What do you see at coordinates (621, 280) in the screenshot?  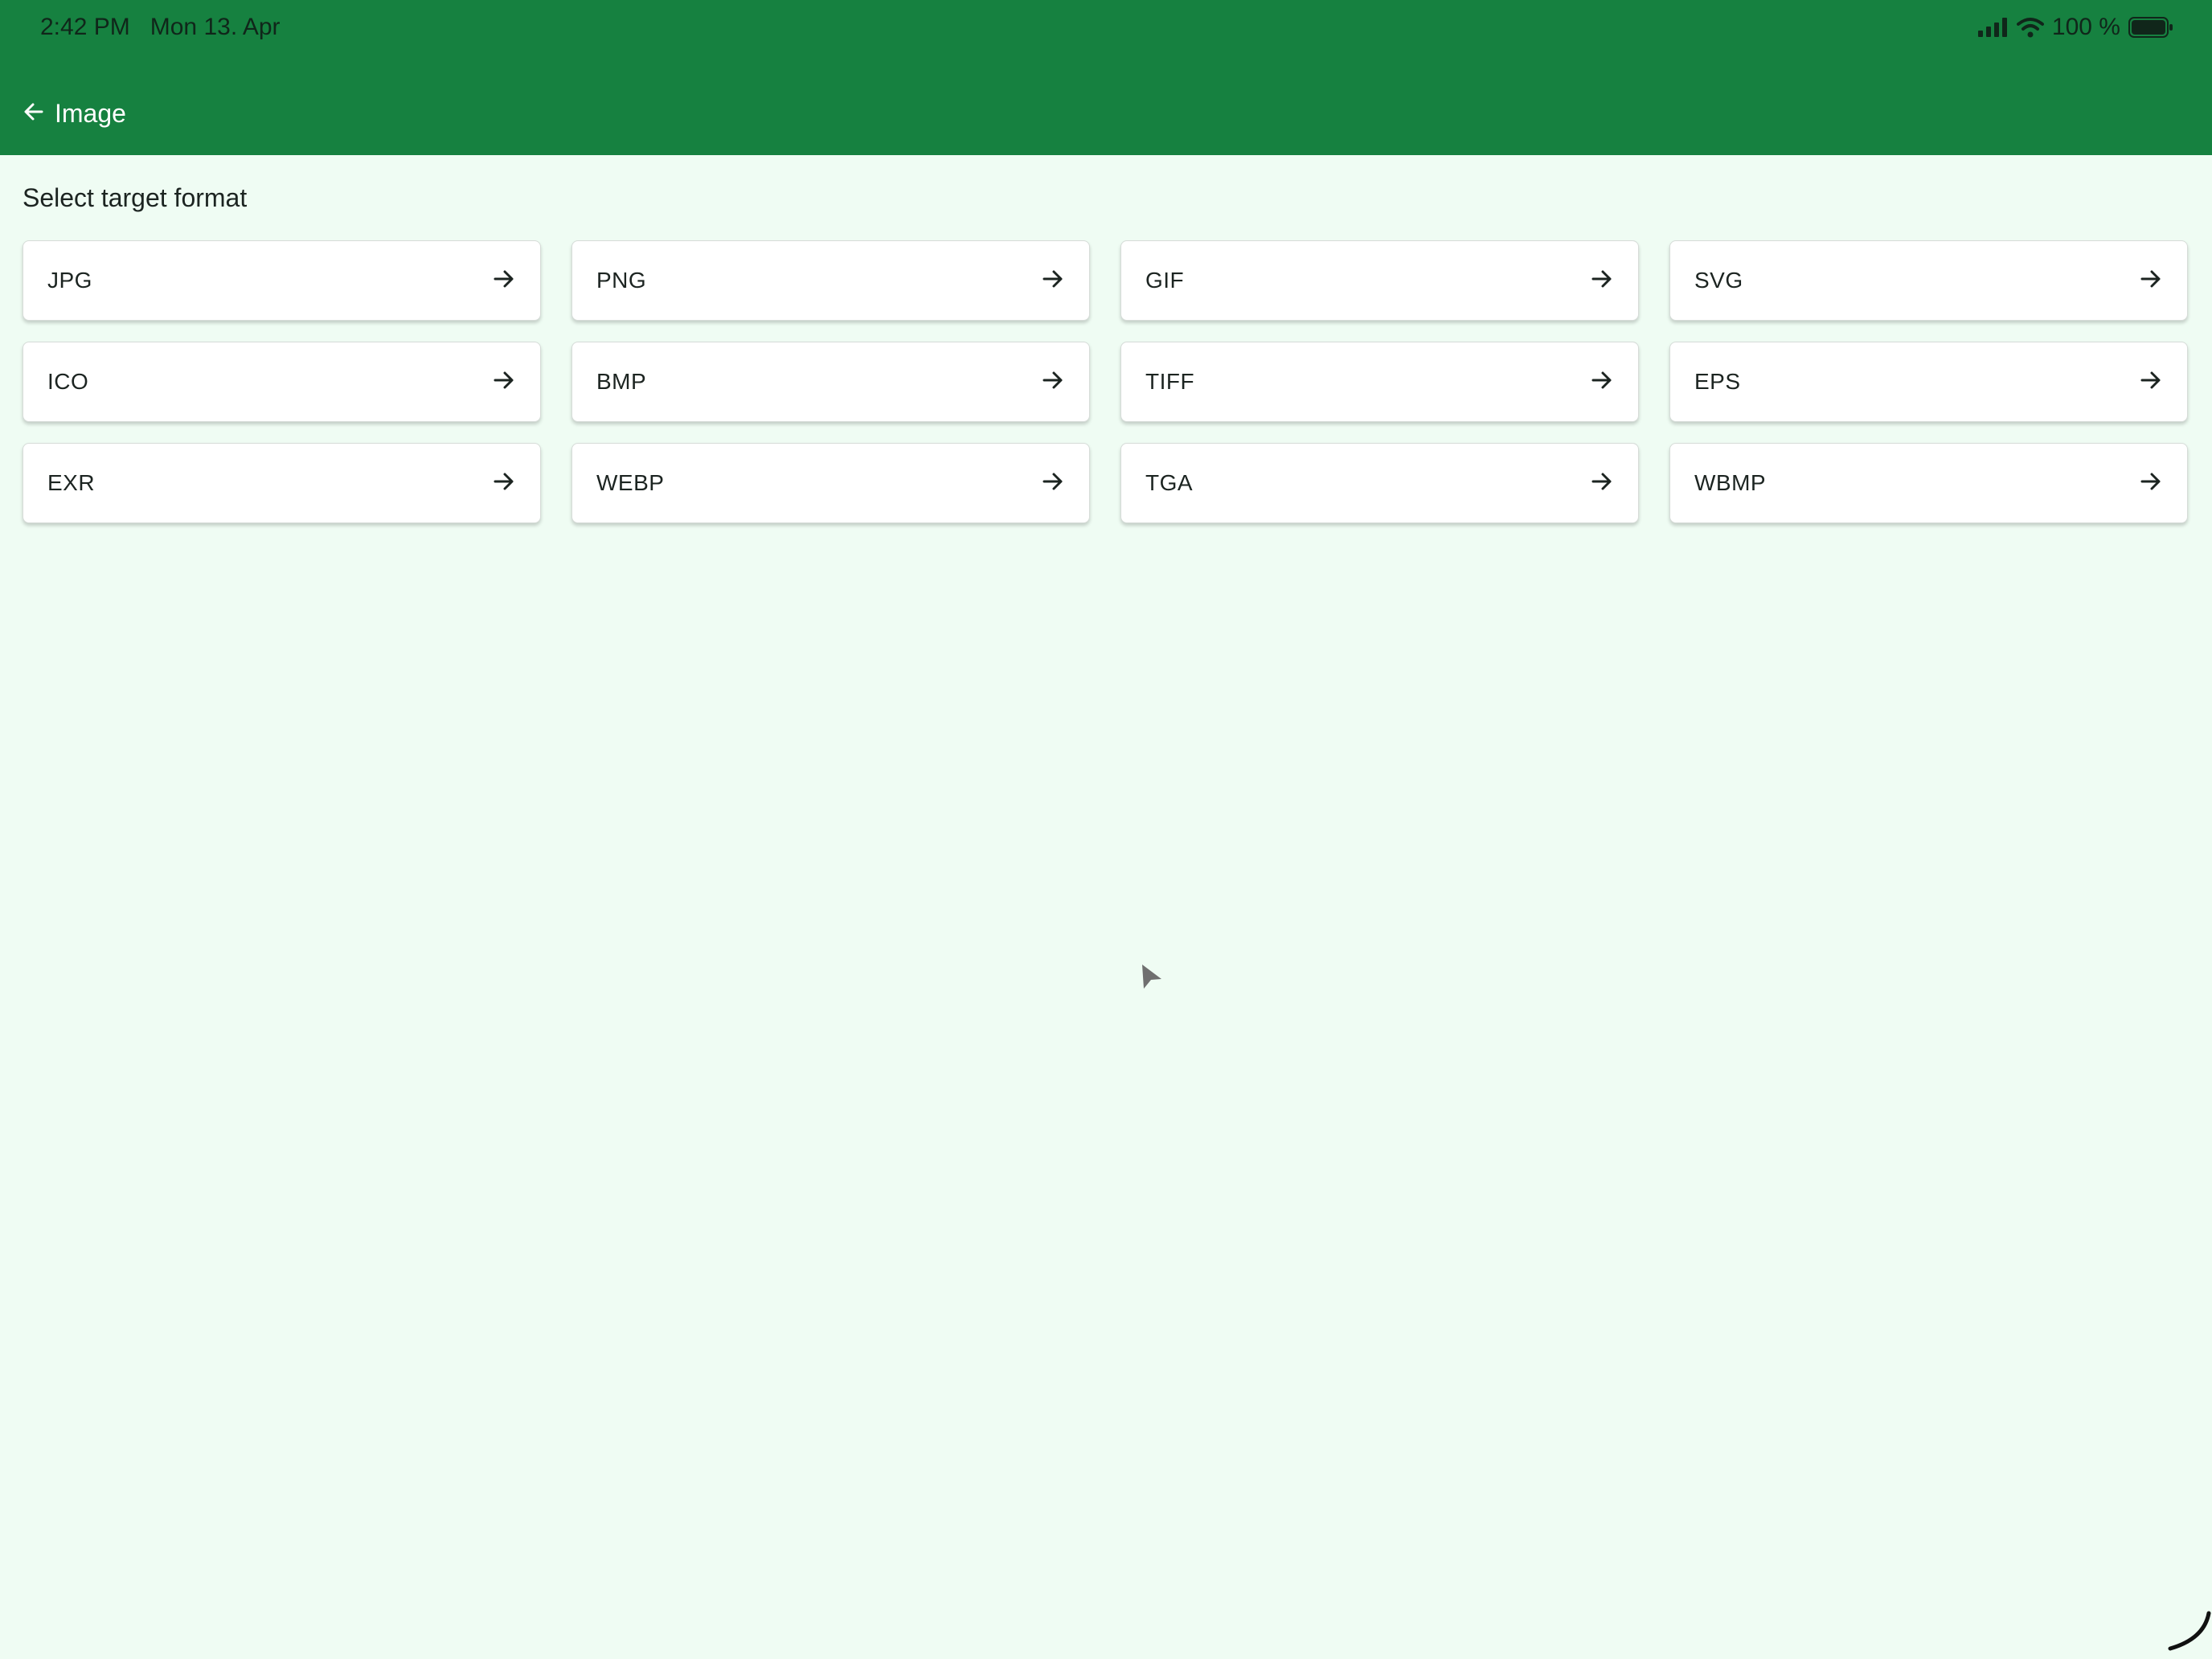 I see `format-label: PNG` at bounding box center [621, 280].